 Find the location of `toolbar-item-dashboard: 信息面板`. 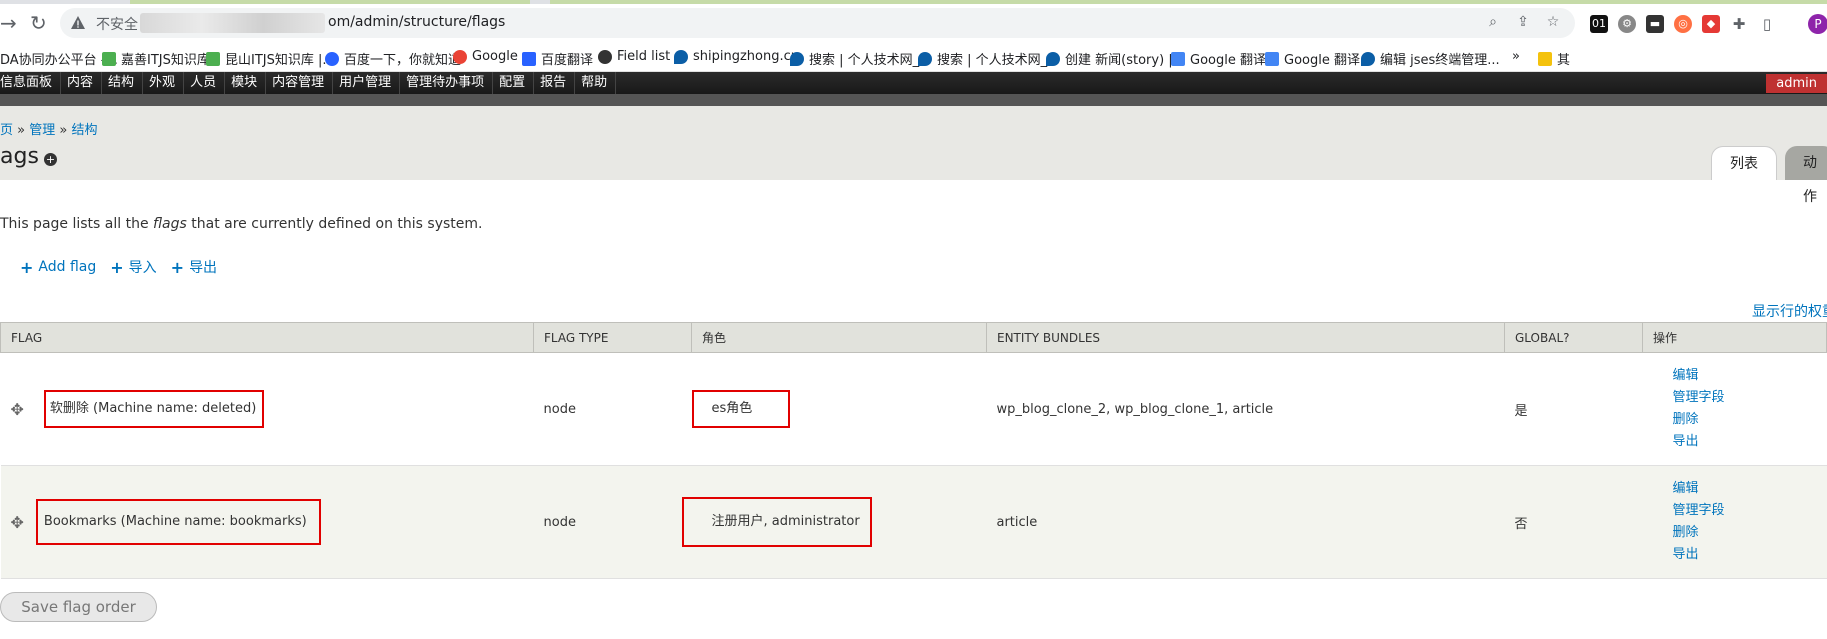

toolbar-item-dashboard: 信息面板 is located at coordinates (31, 83).